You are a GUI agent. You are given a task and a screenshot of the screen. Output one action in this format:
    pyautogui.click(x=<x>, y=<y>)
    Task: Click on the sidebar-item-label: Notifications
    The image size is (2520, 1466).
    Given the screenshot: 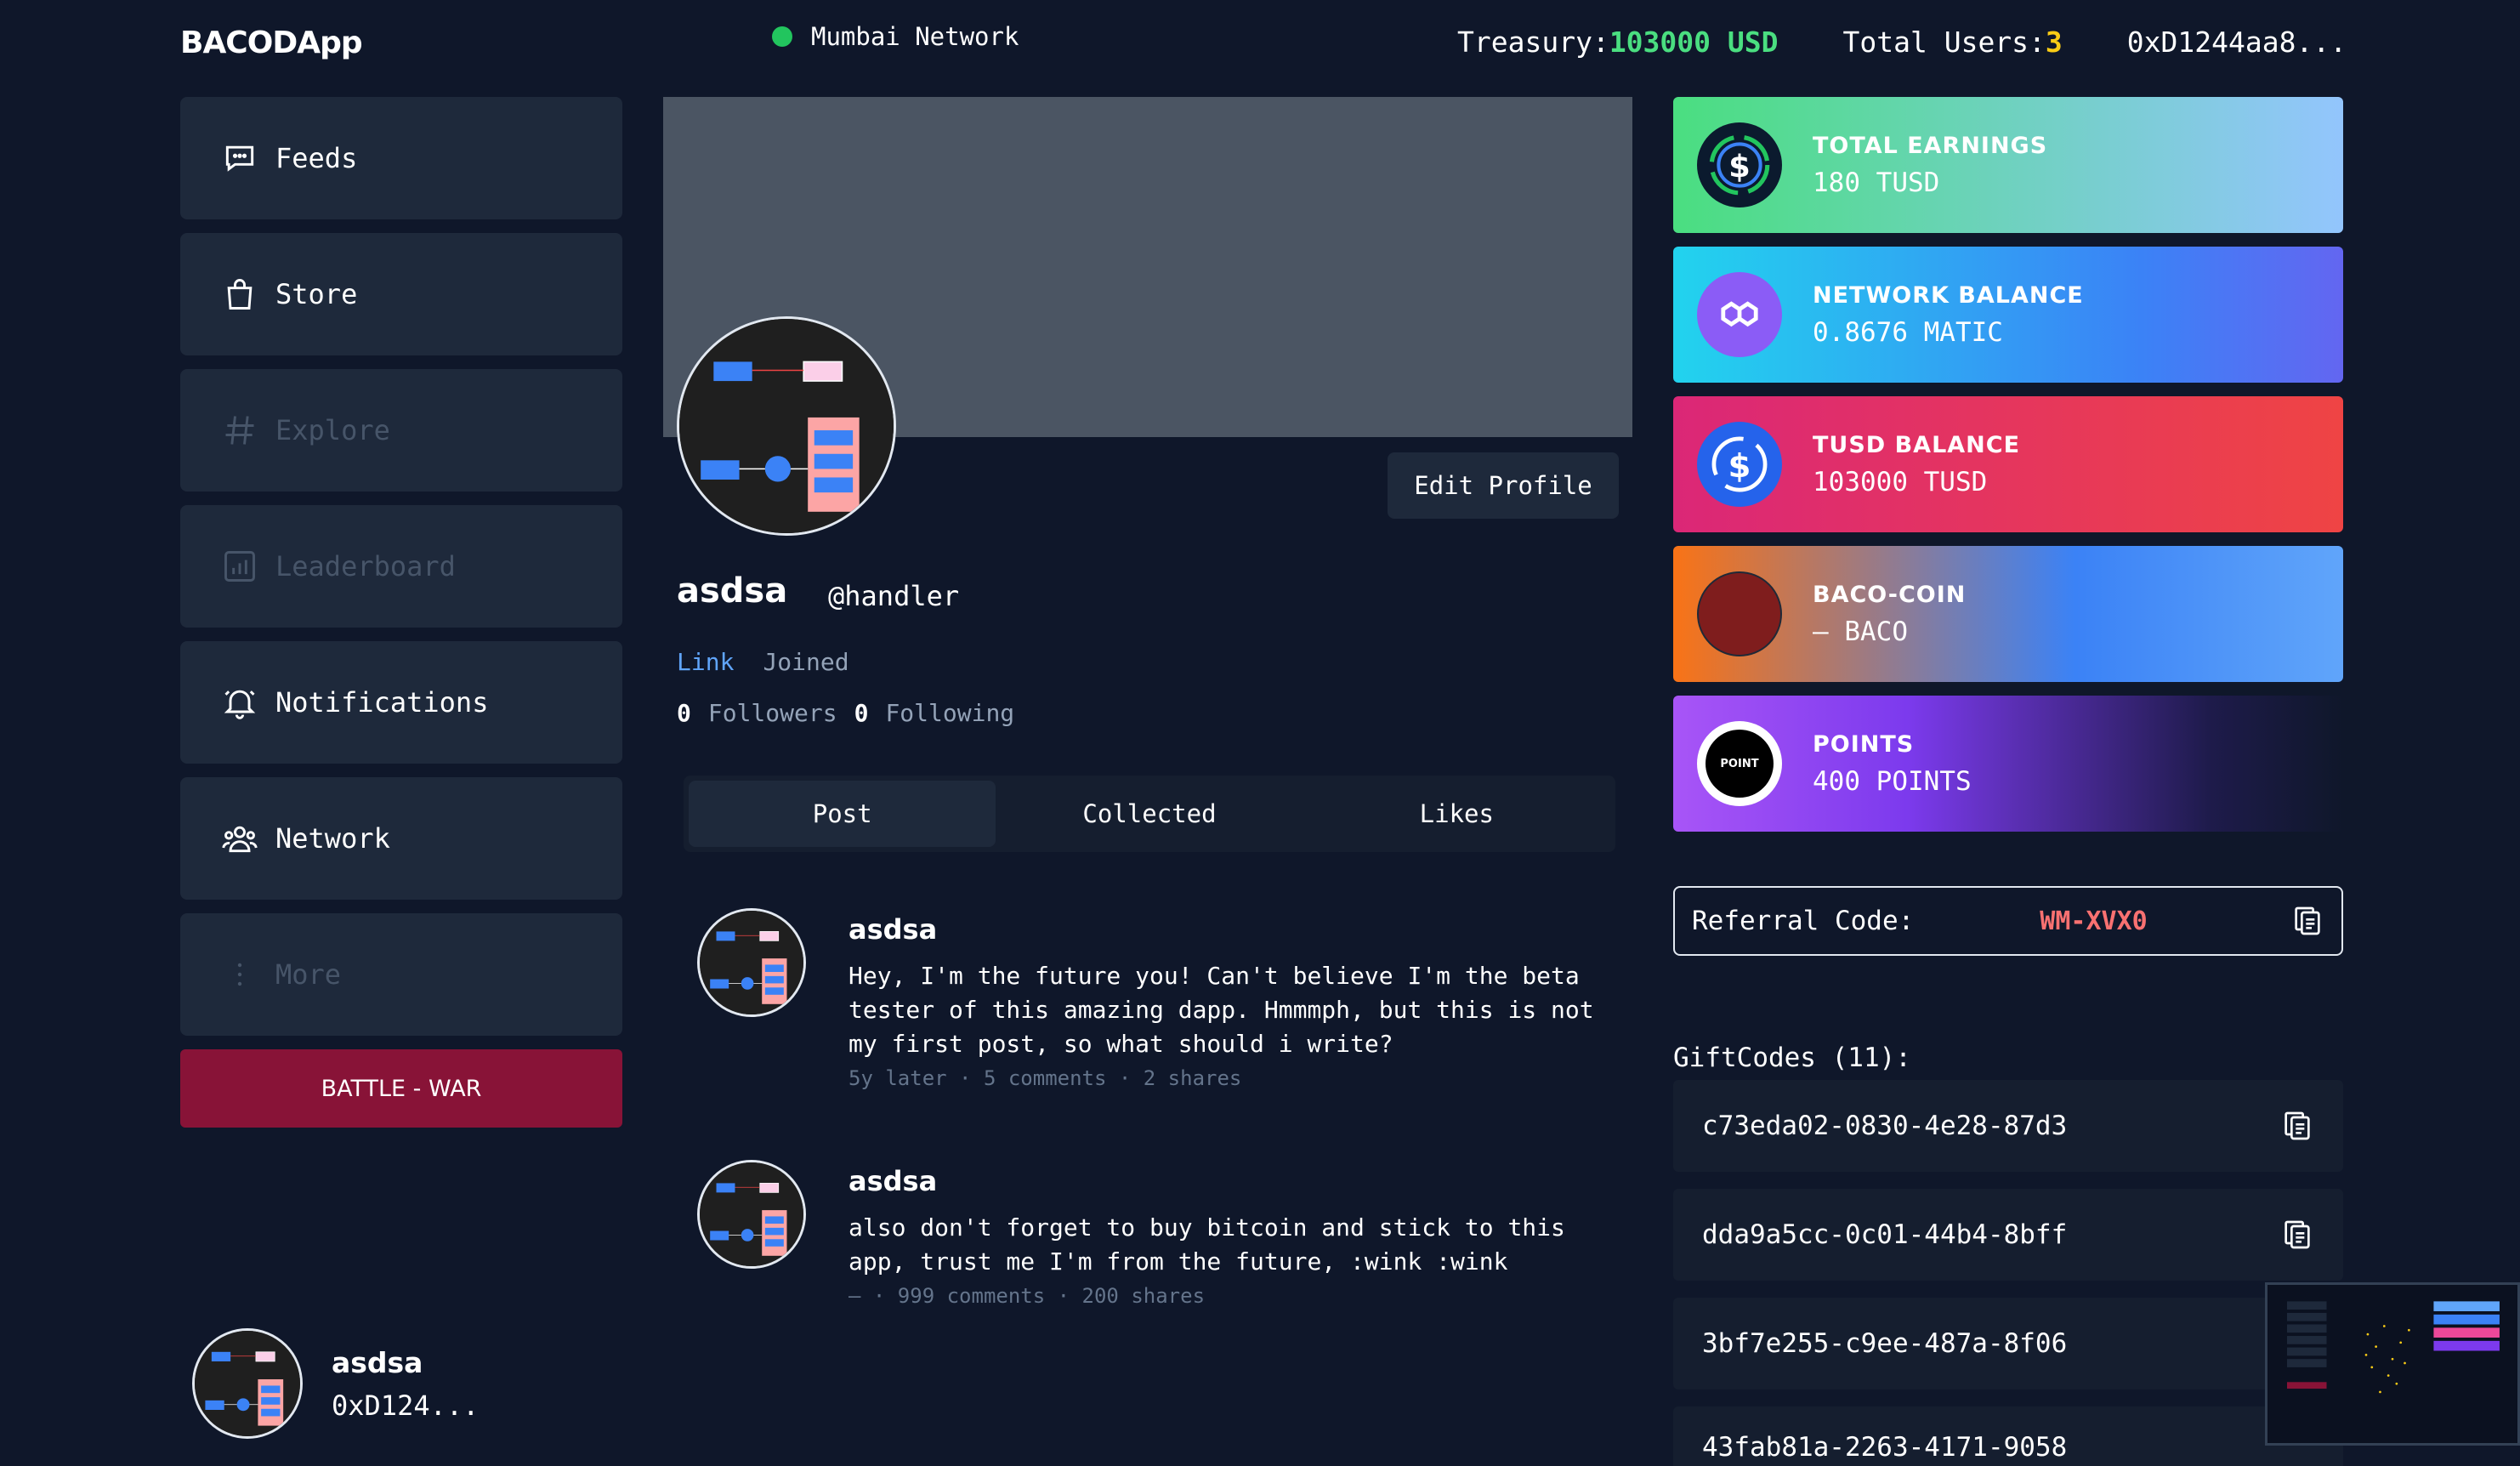 What is the action you would take?
    pyautogui.click(x=382, y=703)
    